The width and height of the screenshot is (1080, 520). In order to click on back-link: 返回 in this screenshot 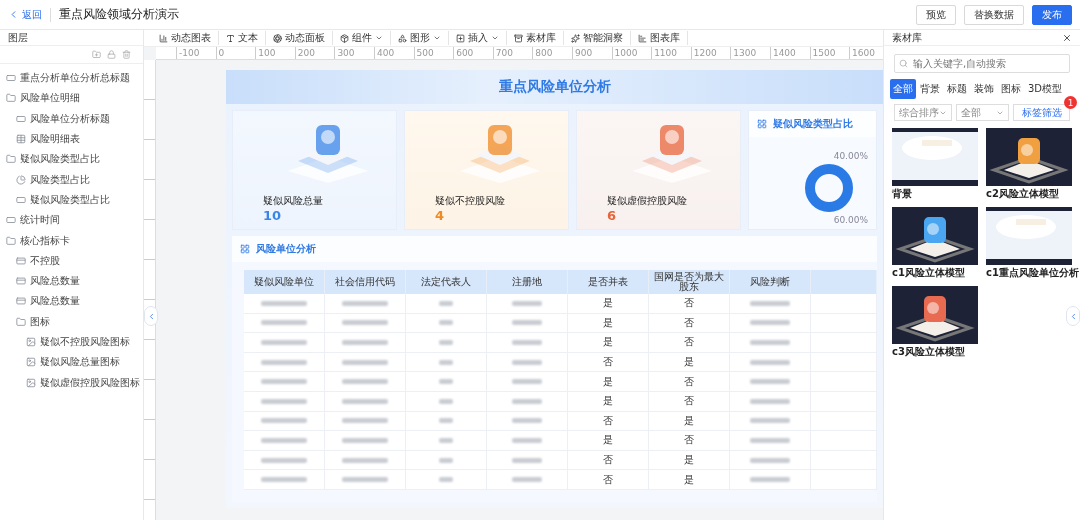, I will do `click(29, 14)`.